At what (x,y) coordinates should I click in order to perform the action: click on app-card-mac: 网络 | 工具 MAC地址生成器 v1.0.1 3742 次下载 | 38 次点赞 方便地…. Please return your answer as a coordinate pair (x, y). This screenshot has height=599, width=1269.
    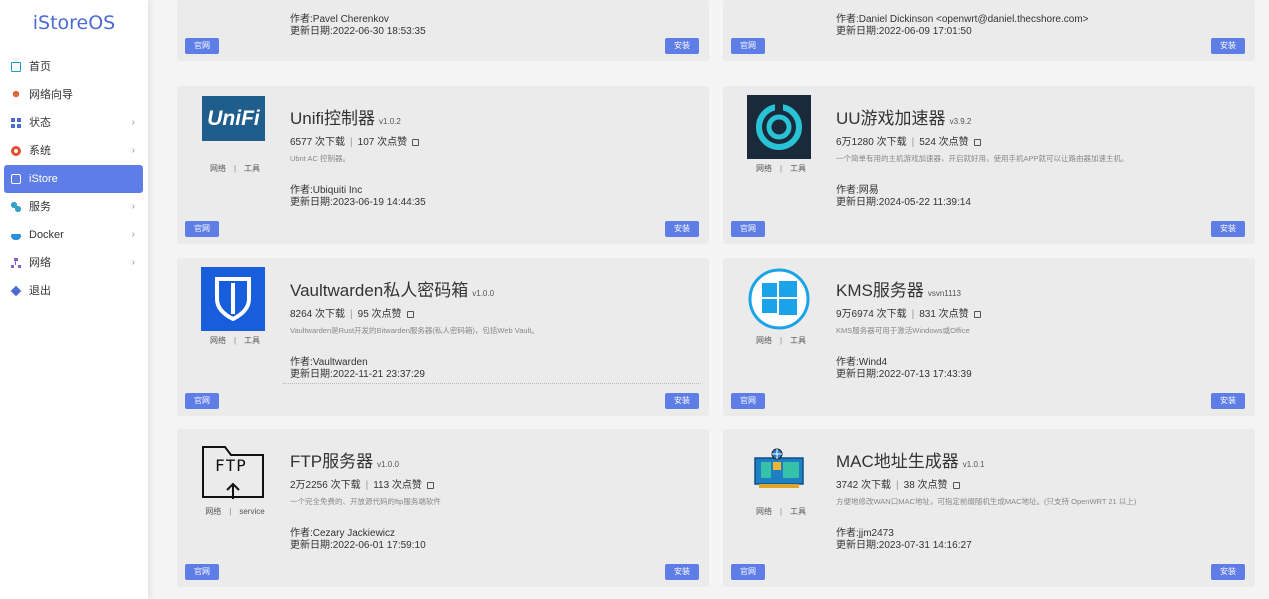
    Looking at the image, I should click on (989, 508).